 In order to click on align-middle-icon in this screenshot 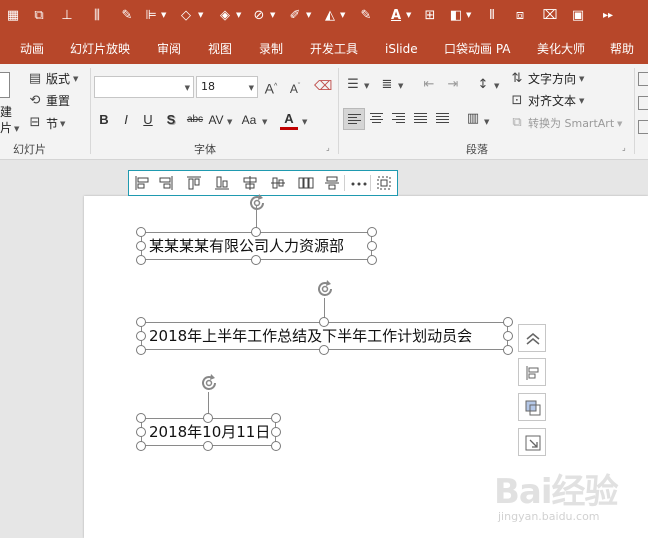, I will do `click(250, 183)`.